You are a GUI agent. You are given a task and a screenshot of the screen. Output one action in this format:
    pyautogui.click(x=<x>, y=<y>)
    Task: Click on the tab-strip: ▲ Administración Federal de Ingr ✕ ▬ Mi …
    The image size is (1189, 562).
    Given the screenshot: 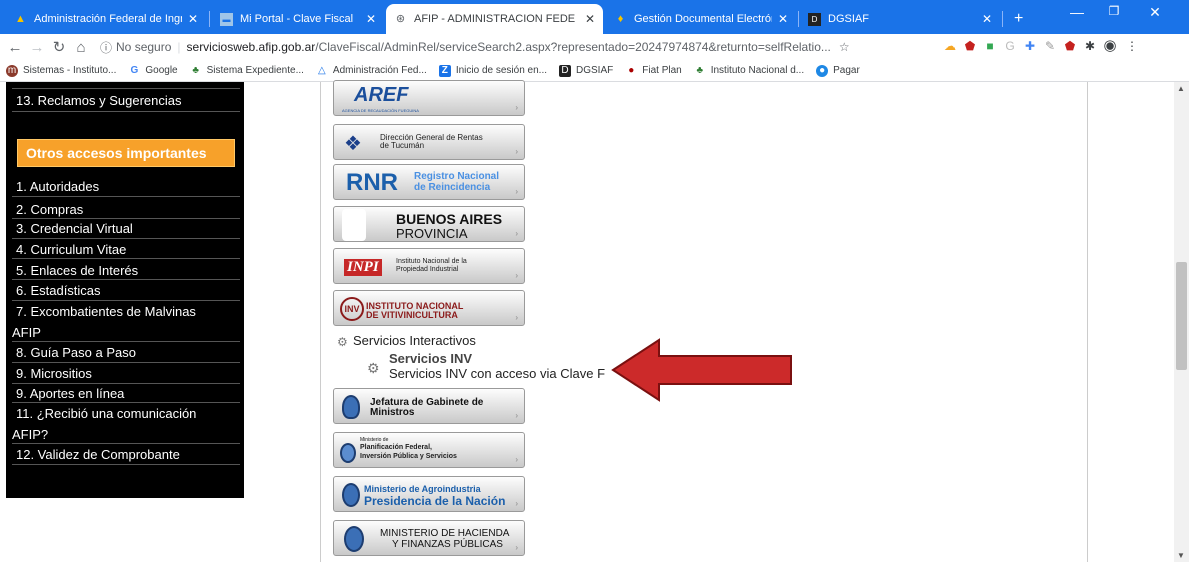 What is the action you would take?
    pyautogui.click(x=594, y=17)
    